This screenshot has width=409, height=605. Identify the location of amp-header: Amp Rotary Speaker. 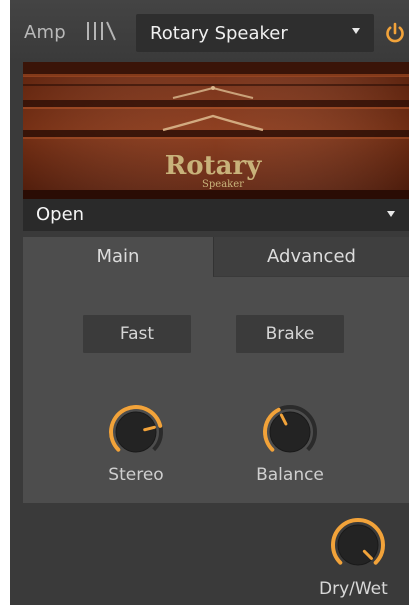
(209, 31).